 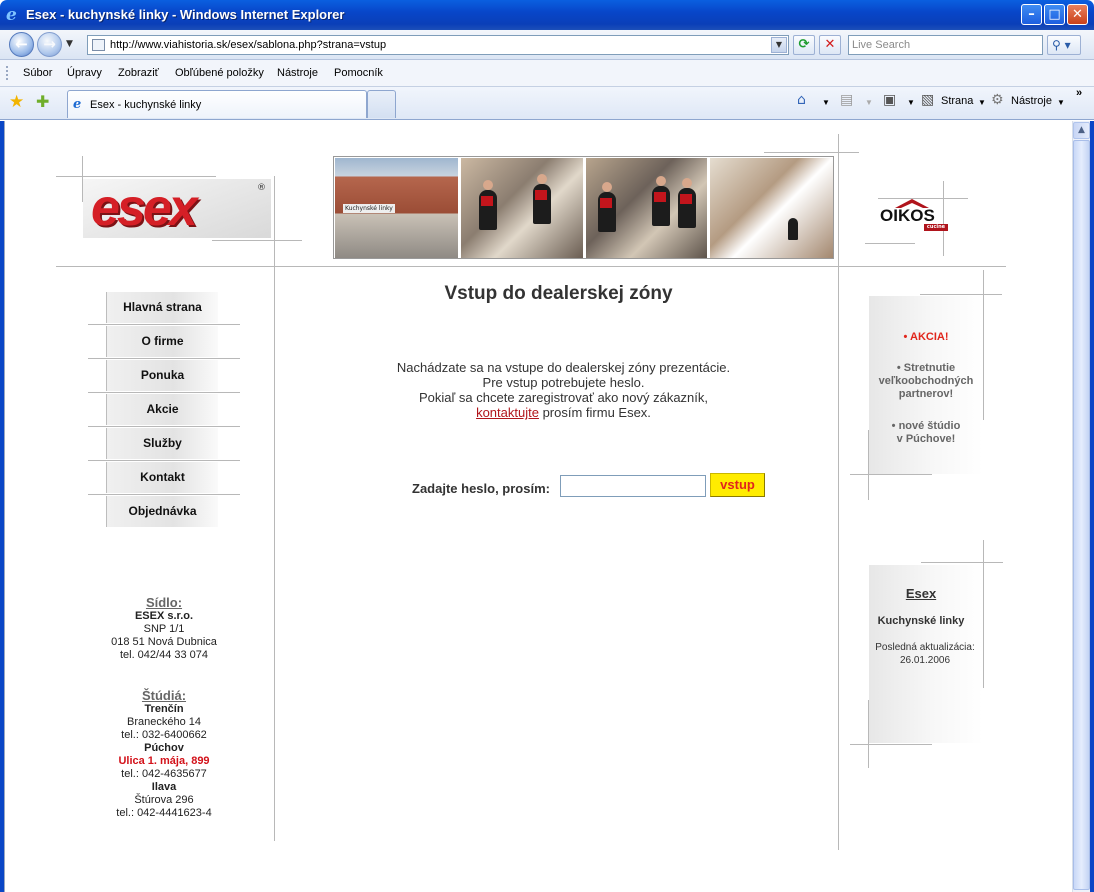 What do you see at coordinates (1031, 14) in the screenshot?
I see `minimize-button: –` at bounding box center [1031, 14].